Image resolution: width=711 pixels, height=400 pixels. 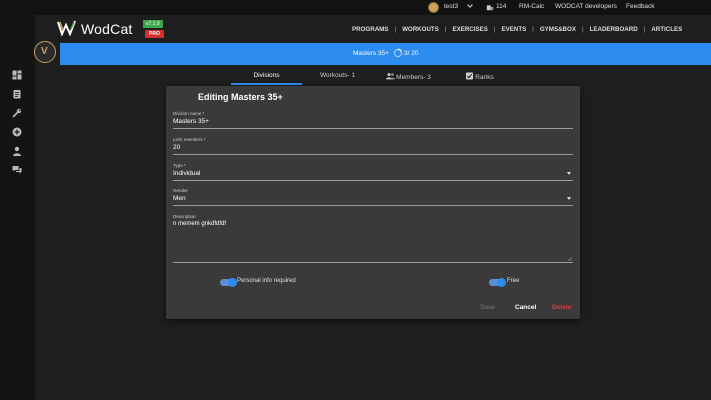 What do you see at coordinates (370, 29) in the screenshot?
I see `nav-programs: PROGRAMS` at bounding box center [370, 29].